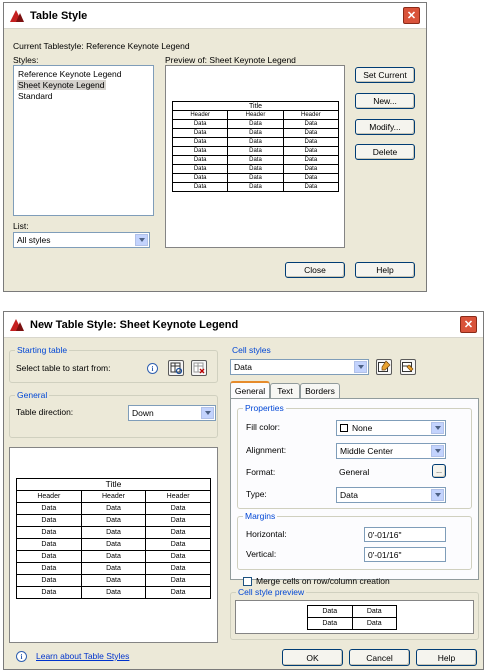  Describe the element at coordinates (391, 495) in the screenshot. I see `type-select: Data` at that location.